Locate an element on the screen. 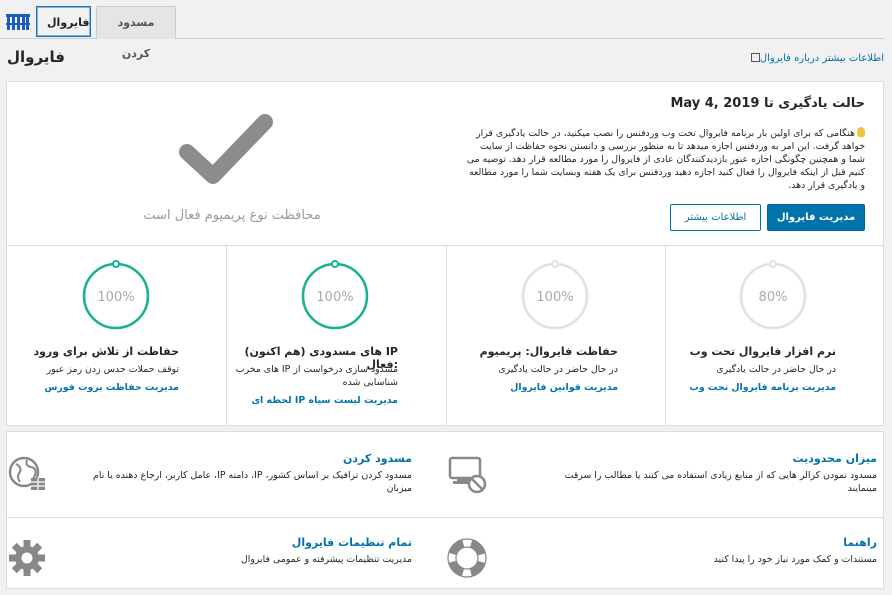  tool-title: راهنما is located at coordinates (860, 542).